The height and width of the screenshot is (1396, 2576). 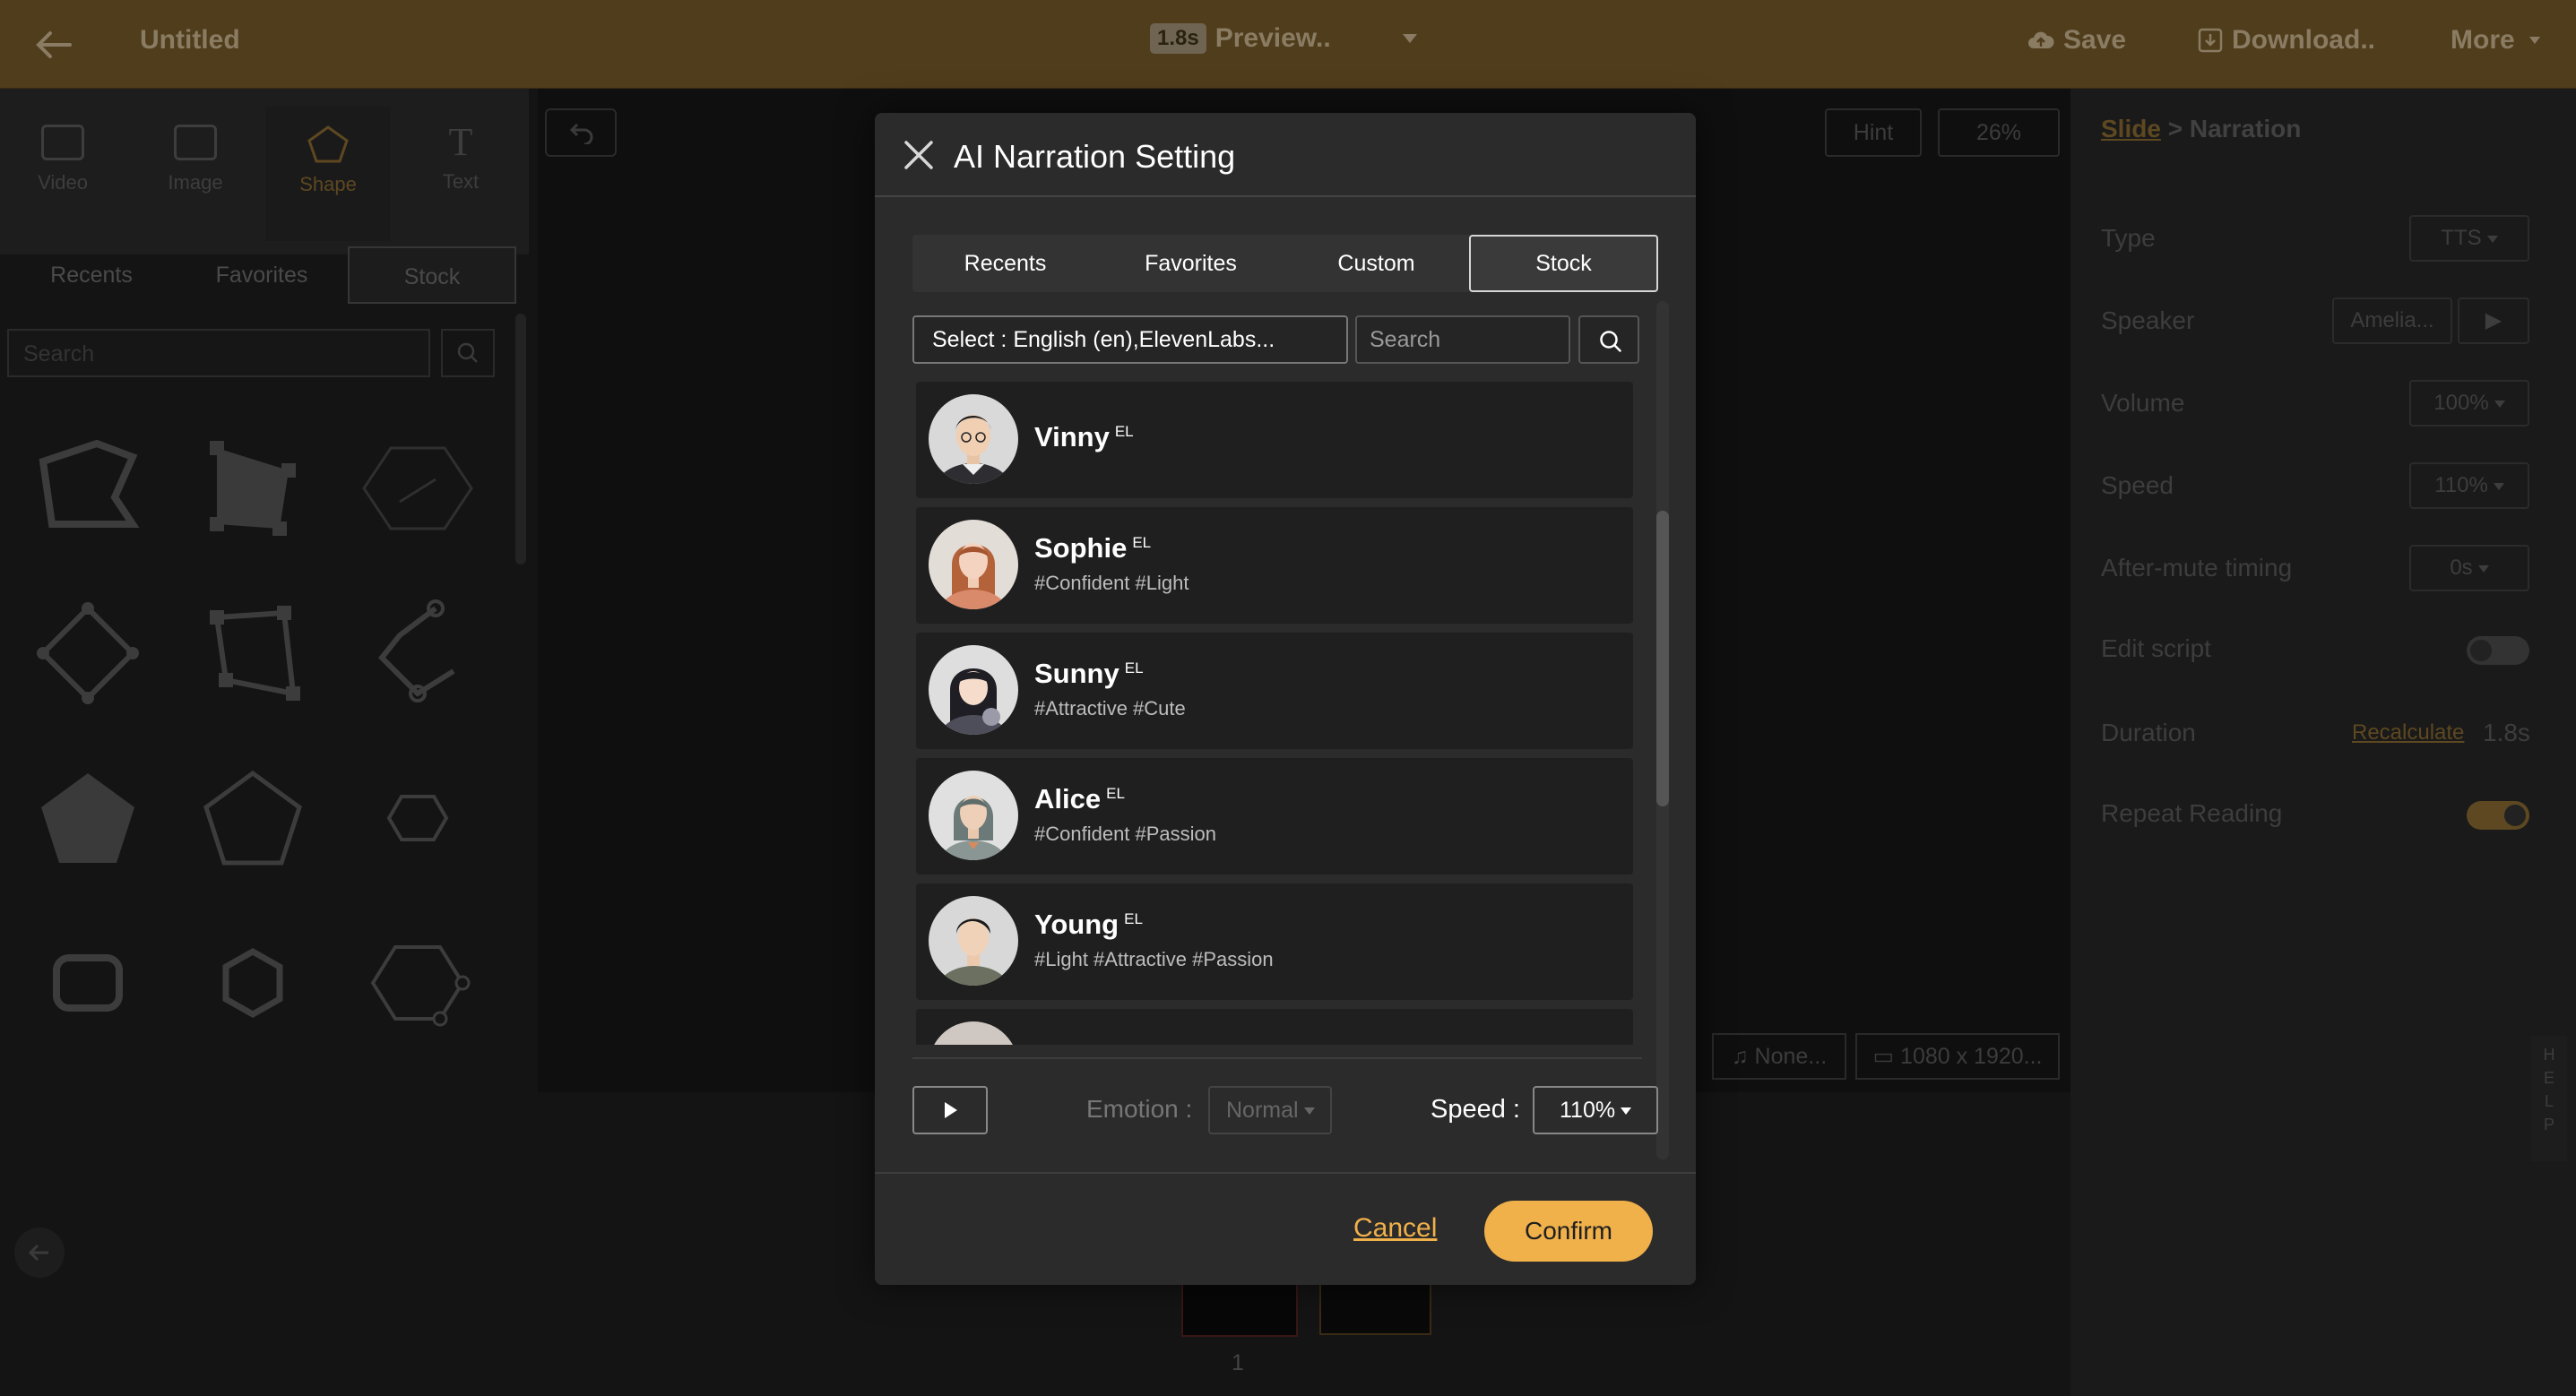 I want to click on download-button: Download.., so click(x=2286, y=40).